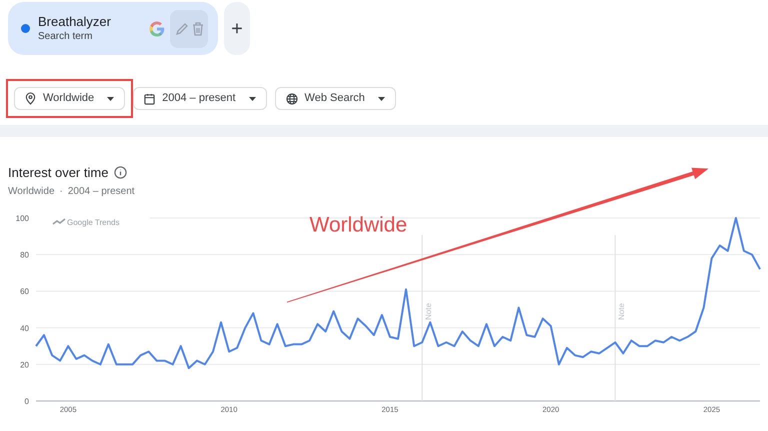 Image resolution: width=768 pixels, height=431 pixels. What do you see at coordinates (113, 28) in the screenshot?
I see `search-term-card: Breathalyzer Search term` at bounding box center [113, 28].